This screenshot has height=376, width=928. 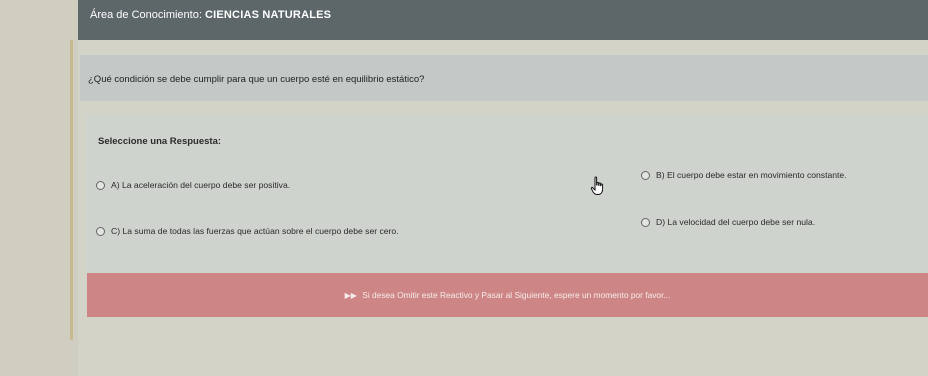 I want to click on knowledge-area-label: Área de Conocimiento:, so click(x=146, y=15).